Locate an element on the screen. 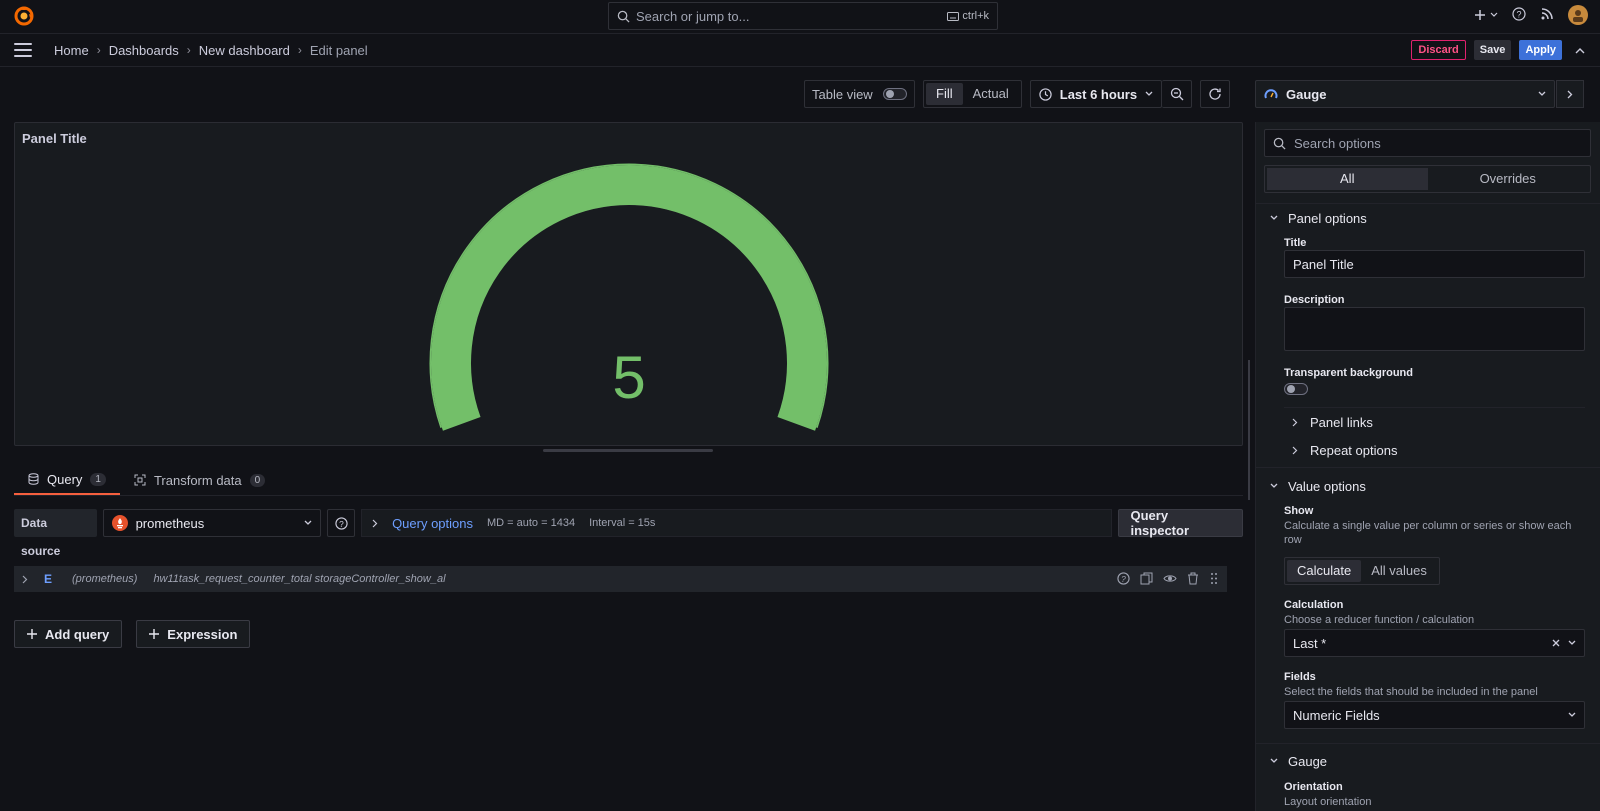 This screenshot has height=811, width=1600. grafana-logo-icon is located at coordinates (24, 16).